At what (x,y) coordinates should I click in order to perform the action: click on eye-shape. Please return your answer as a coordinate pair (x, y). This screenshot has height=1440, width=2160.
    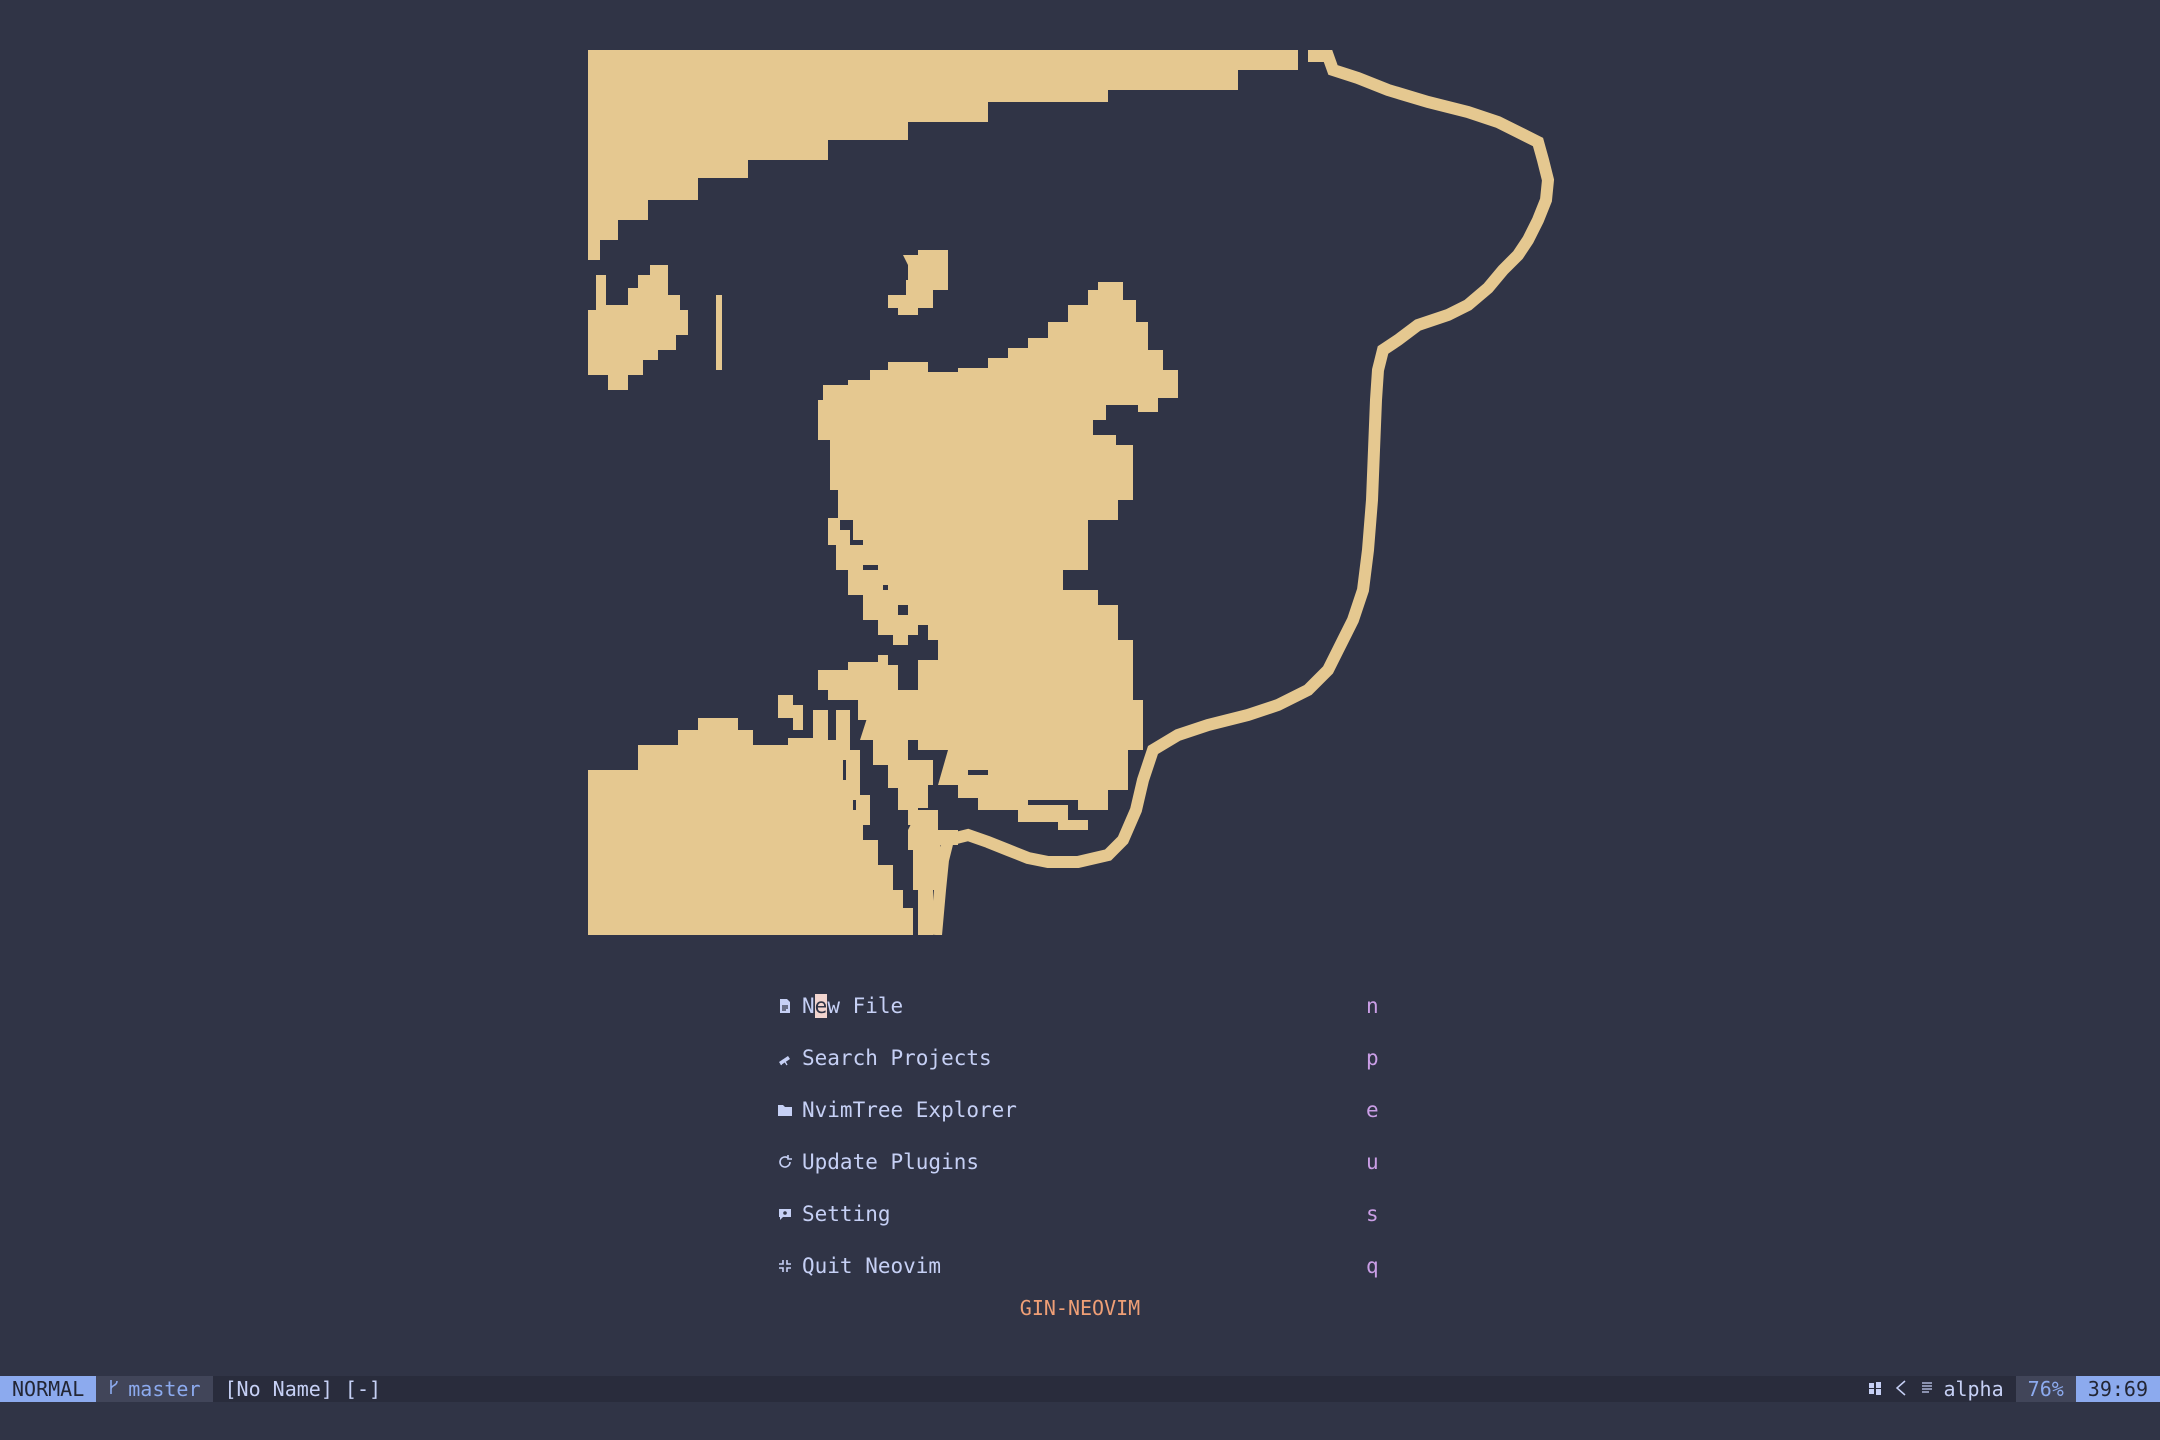
    Looking at the image, I should click on (918, 282).